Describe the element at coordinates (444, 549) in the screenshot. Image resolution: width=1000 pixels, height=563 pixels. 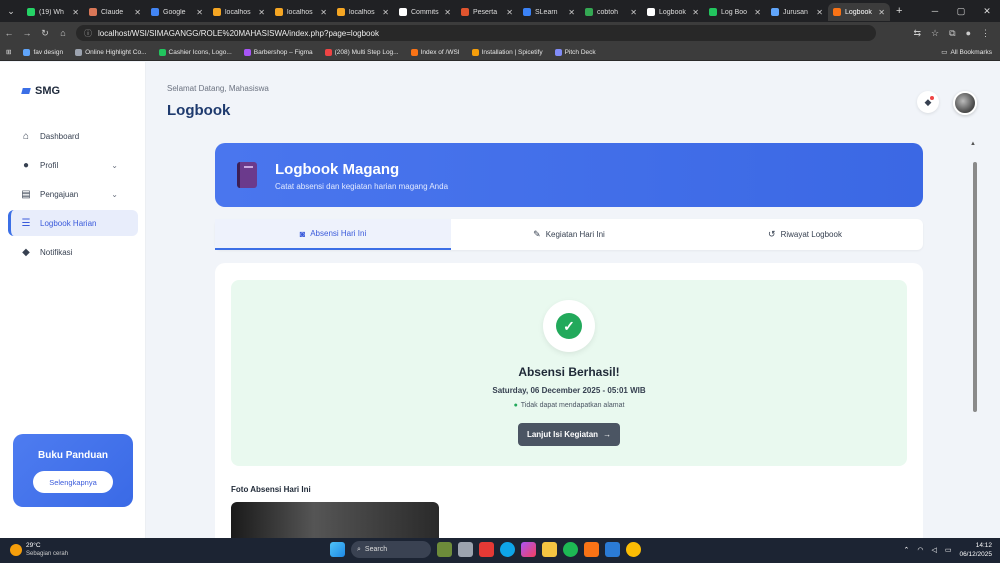
I see `widget-icon` at that location.